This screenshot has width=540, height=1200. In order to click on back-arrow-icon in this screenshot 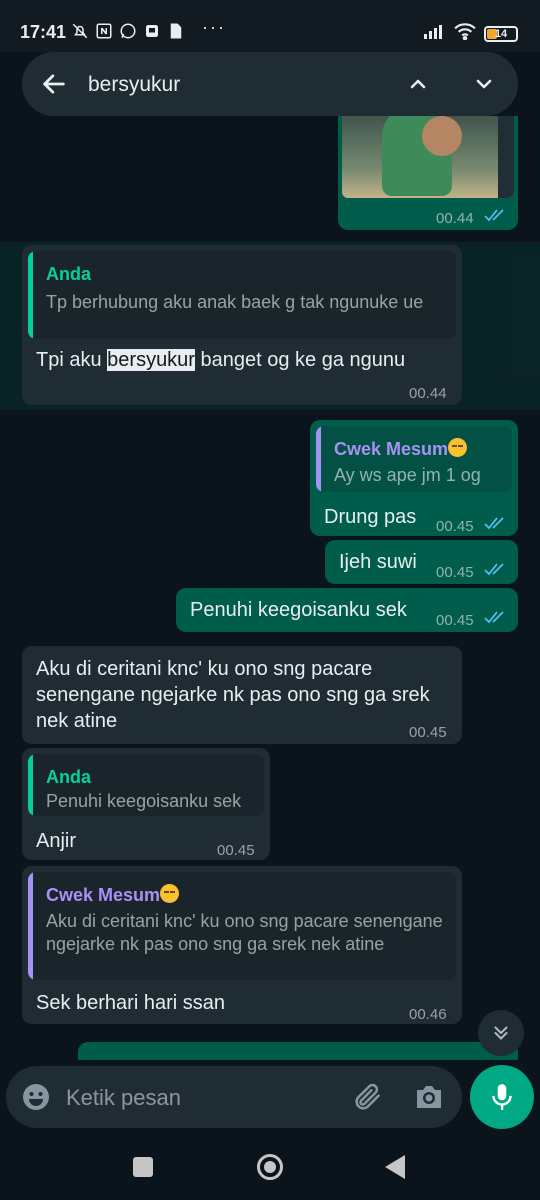, I will do `click(54, 84)`.